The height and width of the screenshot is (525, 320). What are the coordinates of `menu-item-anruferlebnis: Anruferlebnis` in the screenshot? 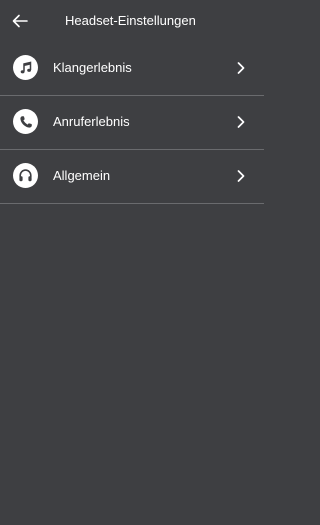 It's located at (132, 123).